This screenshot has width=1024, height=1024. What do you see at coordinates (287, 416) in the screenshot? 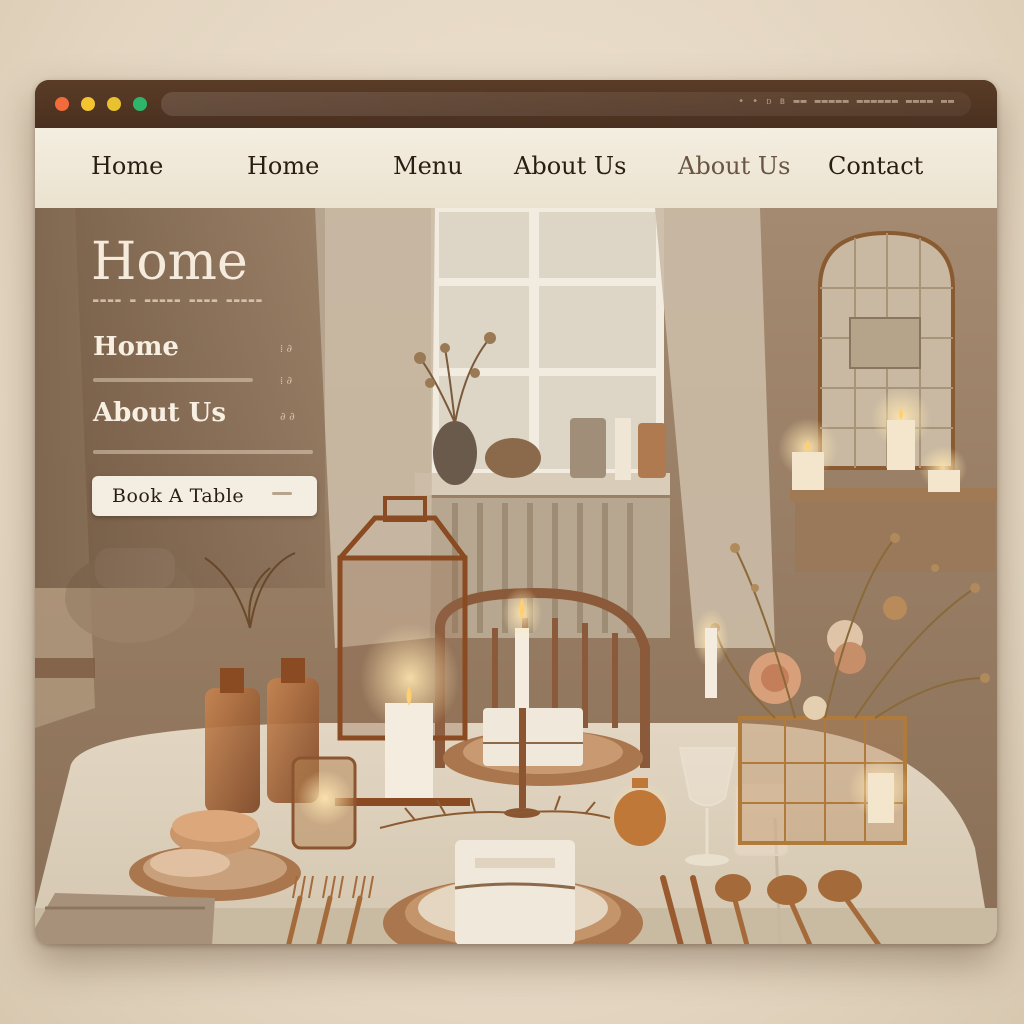
I see `sidebar-mark: ∂ ∂` at bounding box center [287, 416].